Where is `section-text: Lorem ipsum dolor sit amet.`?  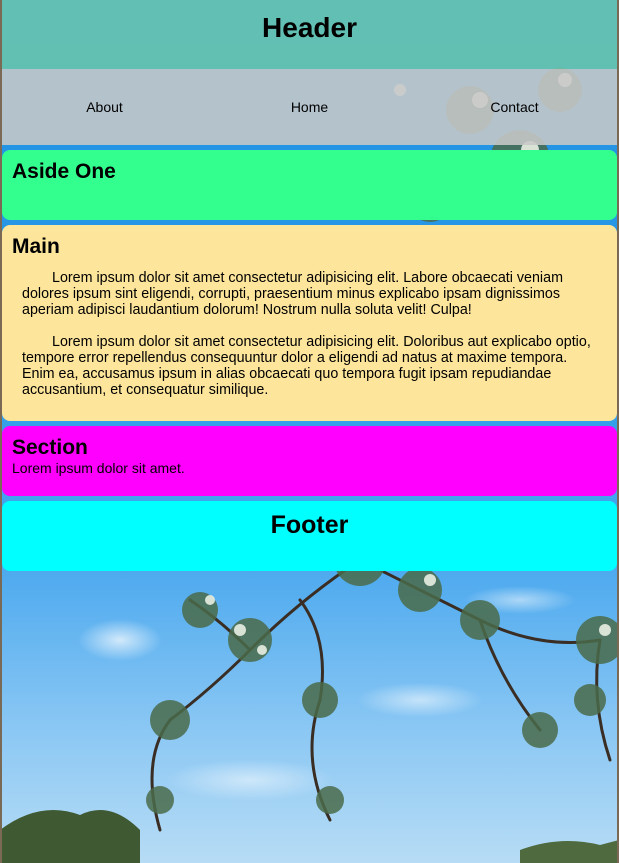
section-text: Lorem ipsum dolor sit amet. is located at coordinates (98, 468).